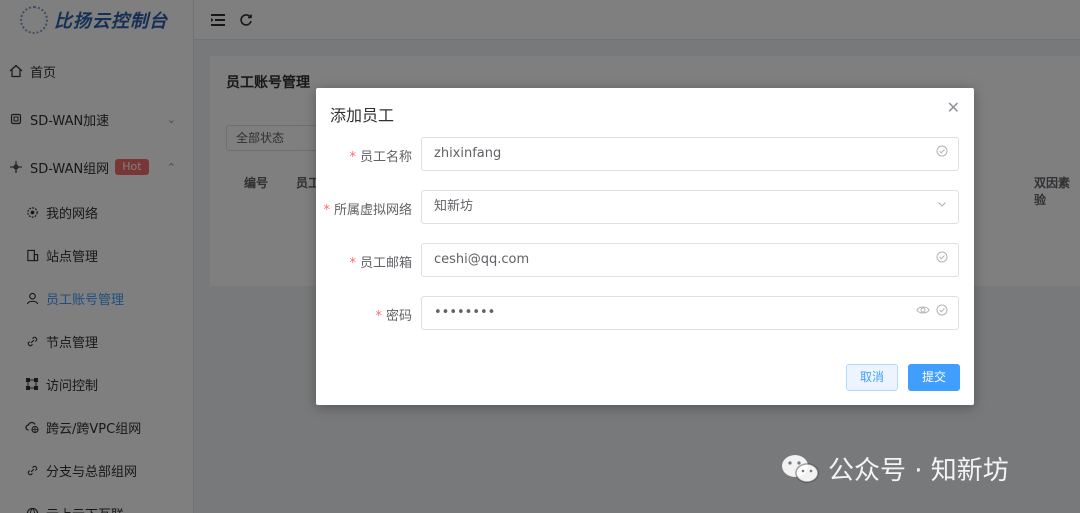  What do you see at coordinates (872, 377) in the screenshot?
I see `cancel-button: 取消` at bounding box center [872, 377].